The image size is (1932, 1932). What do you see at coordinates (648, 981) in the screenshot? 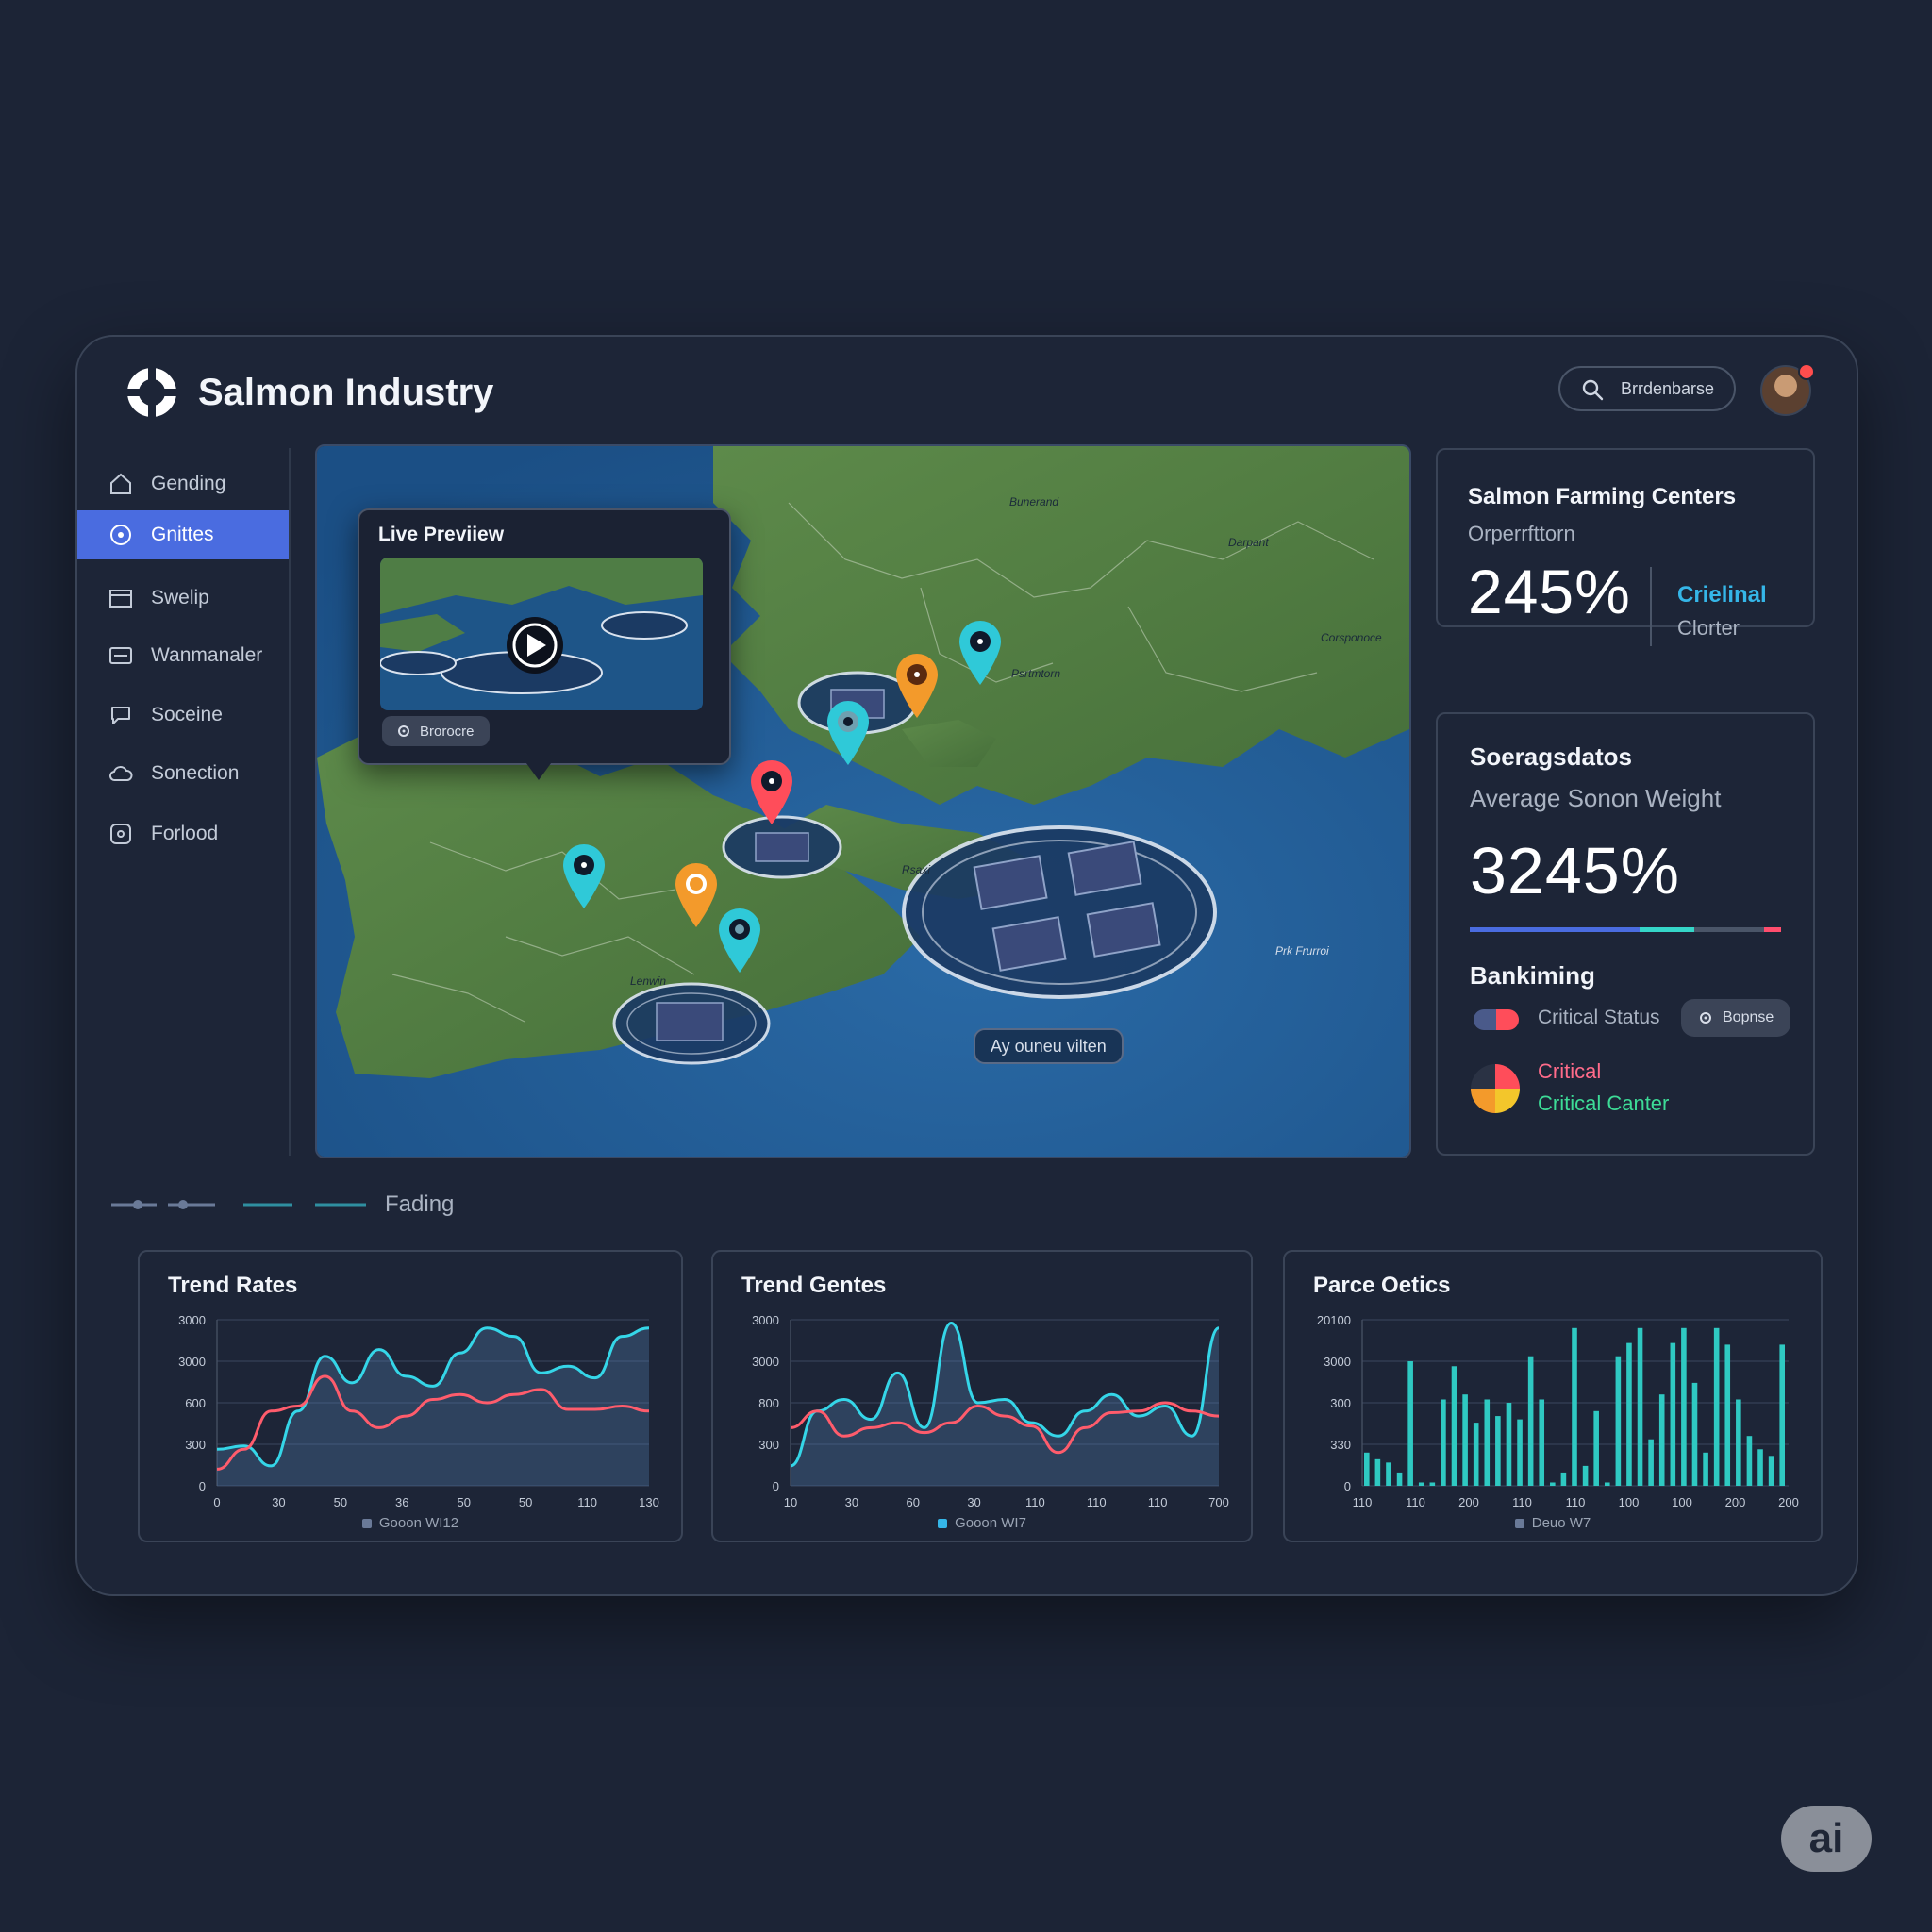
I see `map-label: Lenwin` at bounding box center [648, 981].